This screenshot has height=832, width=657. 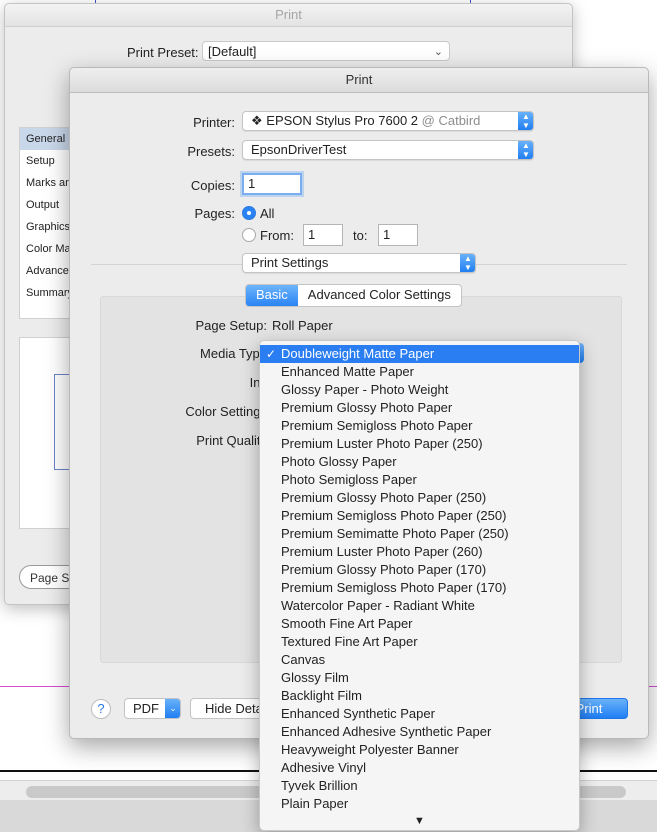 I want to click on media-type-option-label: Photo Semigloss Paper, so click(x=349, y=479).